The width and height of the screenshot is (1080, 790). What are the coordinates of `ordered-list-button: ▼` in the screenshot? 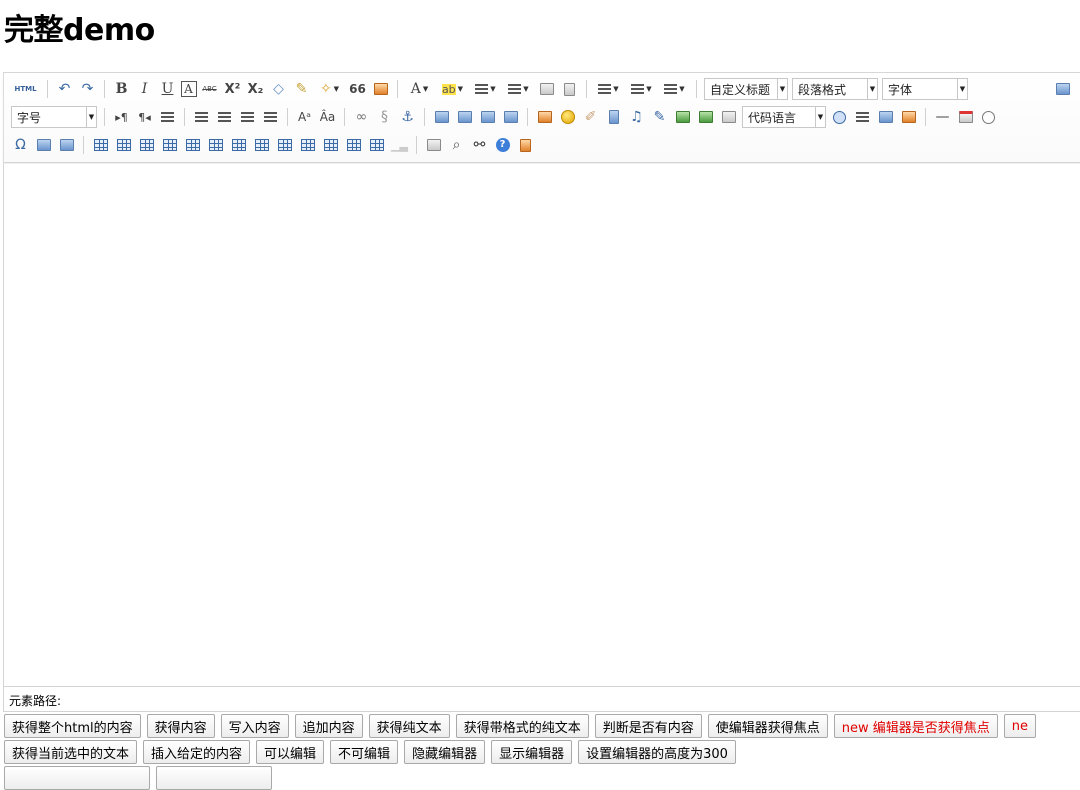 It's located at (486, 89).